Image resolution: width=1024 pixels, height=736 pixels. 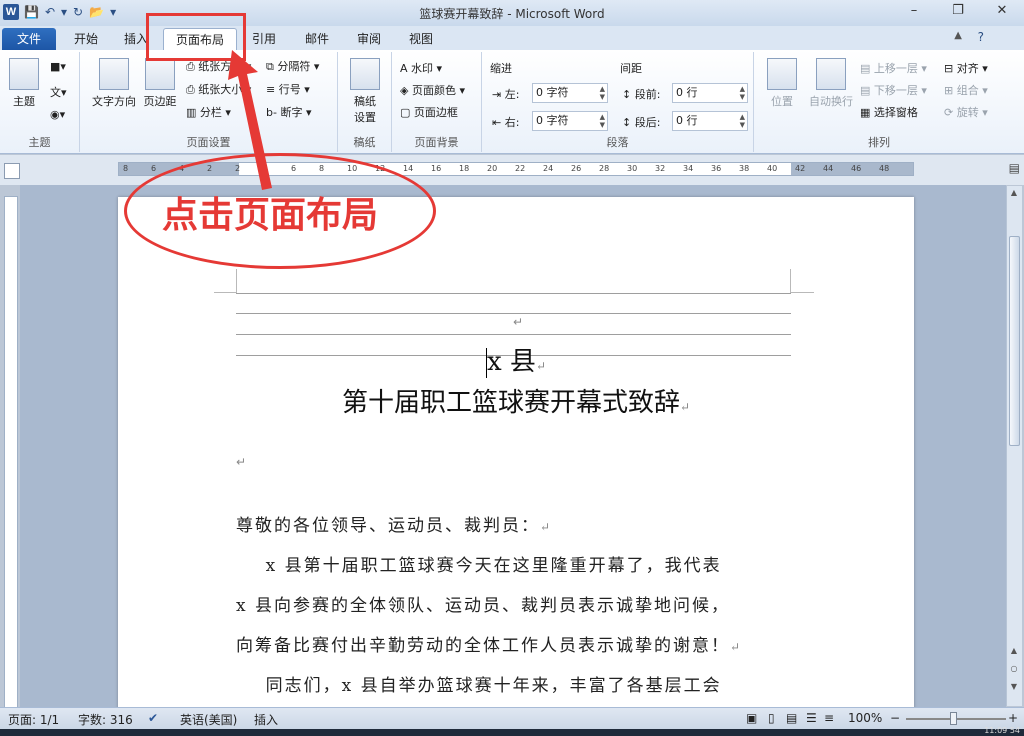 I want to click on clock: 11:09 54, so click(x=1002, y=730).